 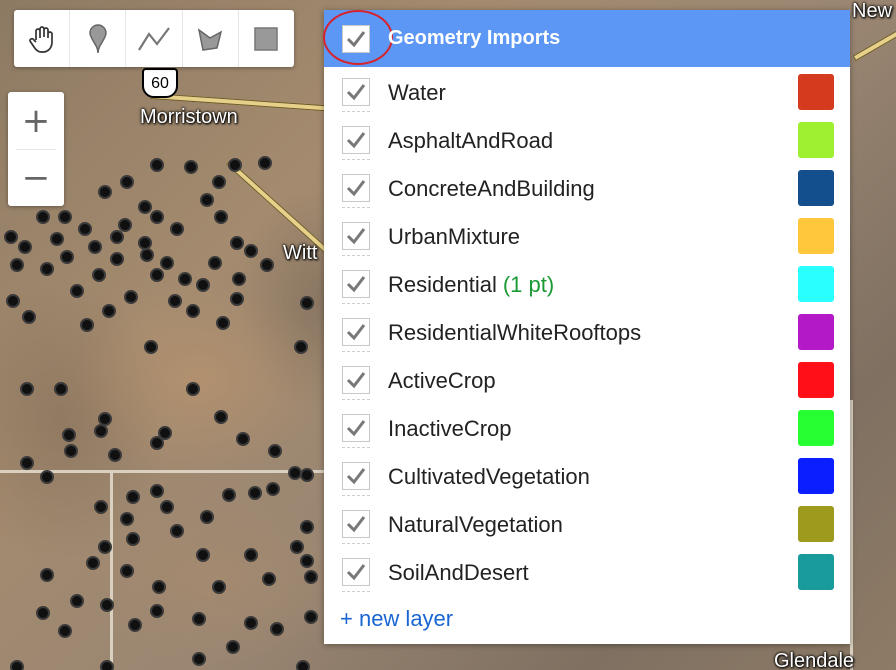 What do you see at coordinates (587, 236) in the screenshot?
I see `layer-row: UrbanMixture` at bounding box center [587, 236].